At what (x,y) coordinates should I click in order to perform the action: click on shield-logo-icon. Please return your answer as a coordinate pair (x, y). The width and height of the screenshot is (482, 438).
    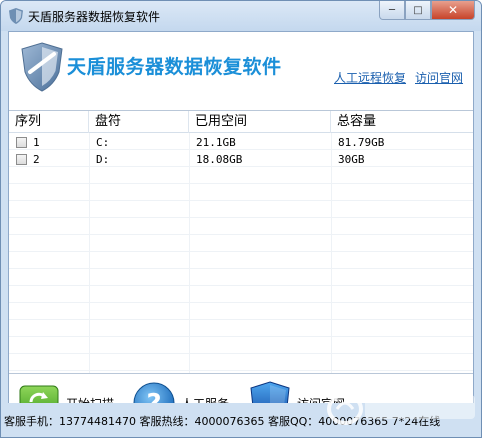
    Looking at the image, I should click on (42, 67).